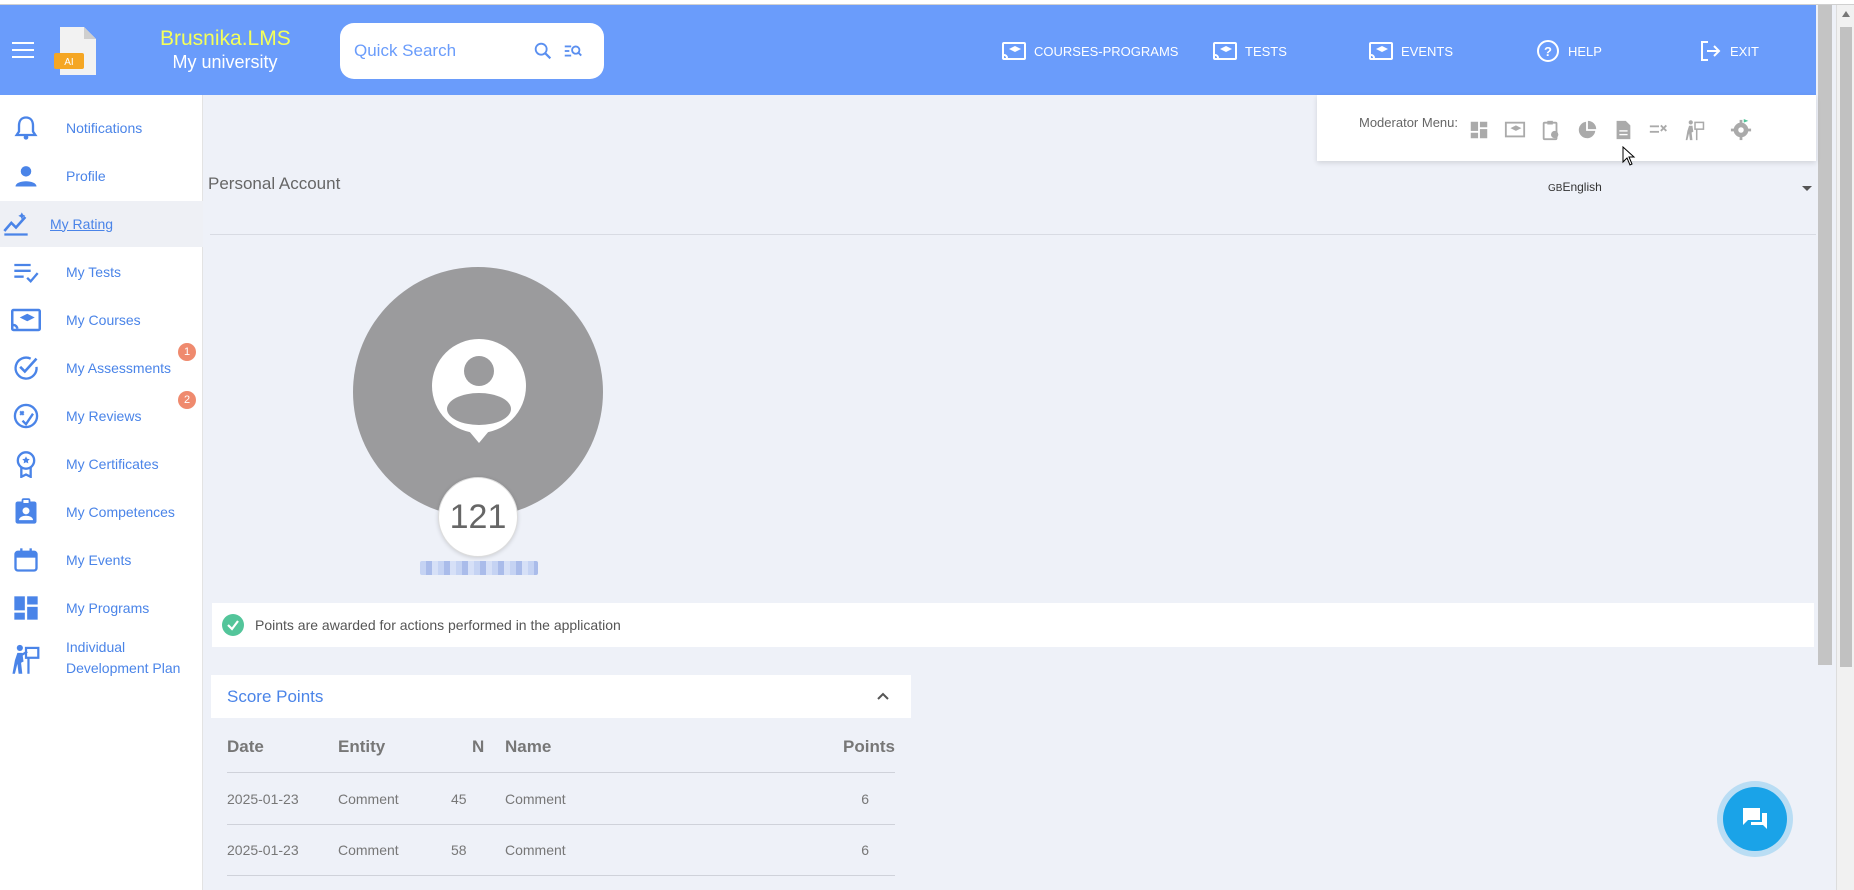 The width and height of the screenshot is (1854, 890). What do you see at coordinates (120, 511) in the screenshot?
I see `sidebar-item-label: My Competences` at bounding box center [120, 511].